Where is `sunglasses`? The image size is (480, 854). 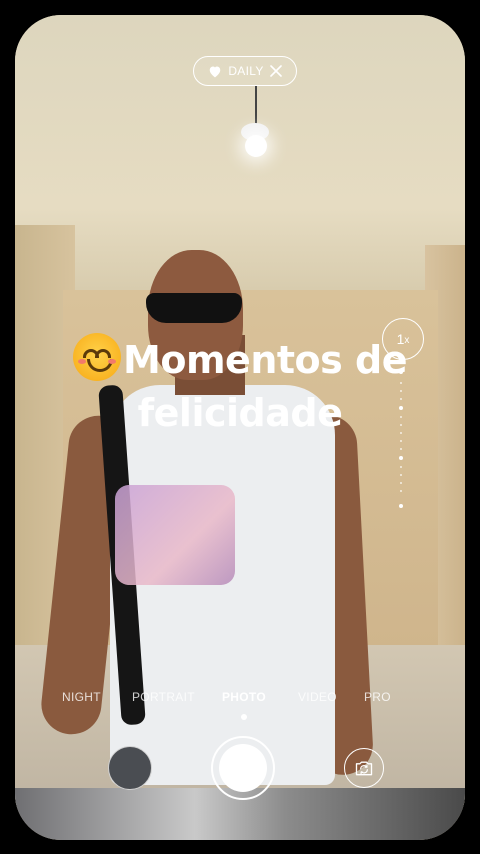
sunglasses is located at coordinates (194, 308).